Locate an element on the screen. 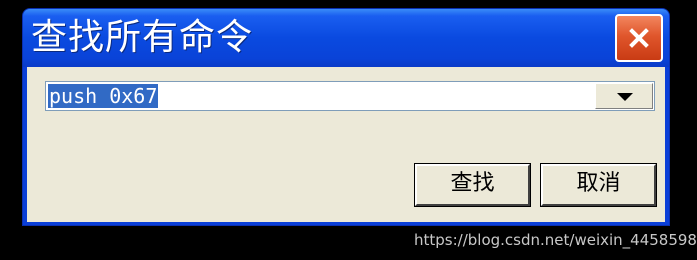 The width and height of the screenshot is (697, 260). combo-dropdown-button is located at coordinates (624, 96).